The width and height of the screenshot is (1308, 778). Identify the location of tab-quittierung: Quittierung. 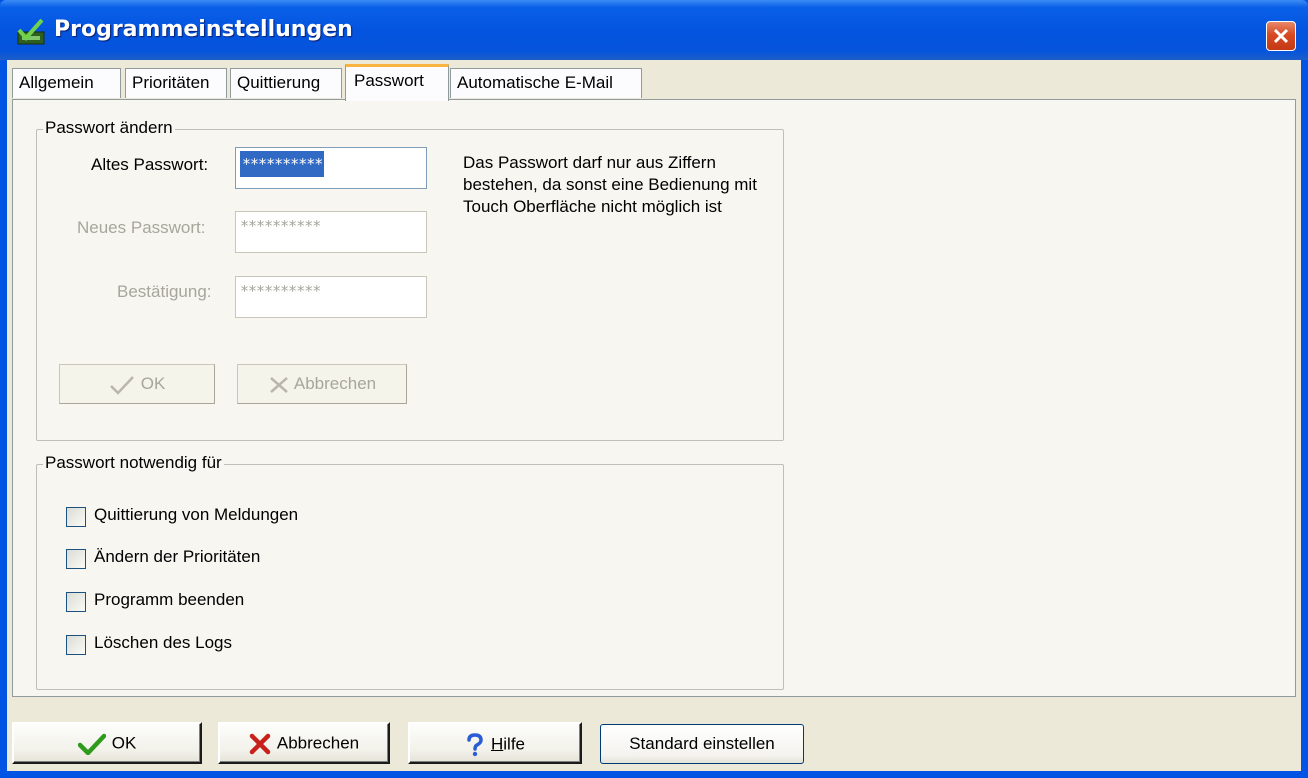
(286, 83).